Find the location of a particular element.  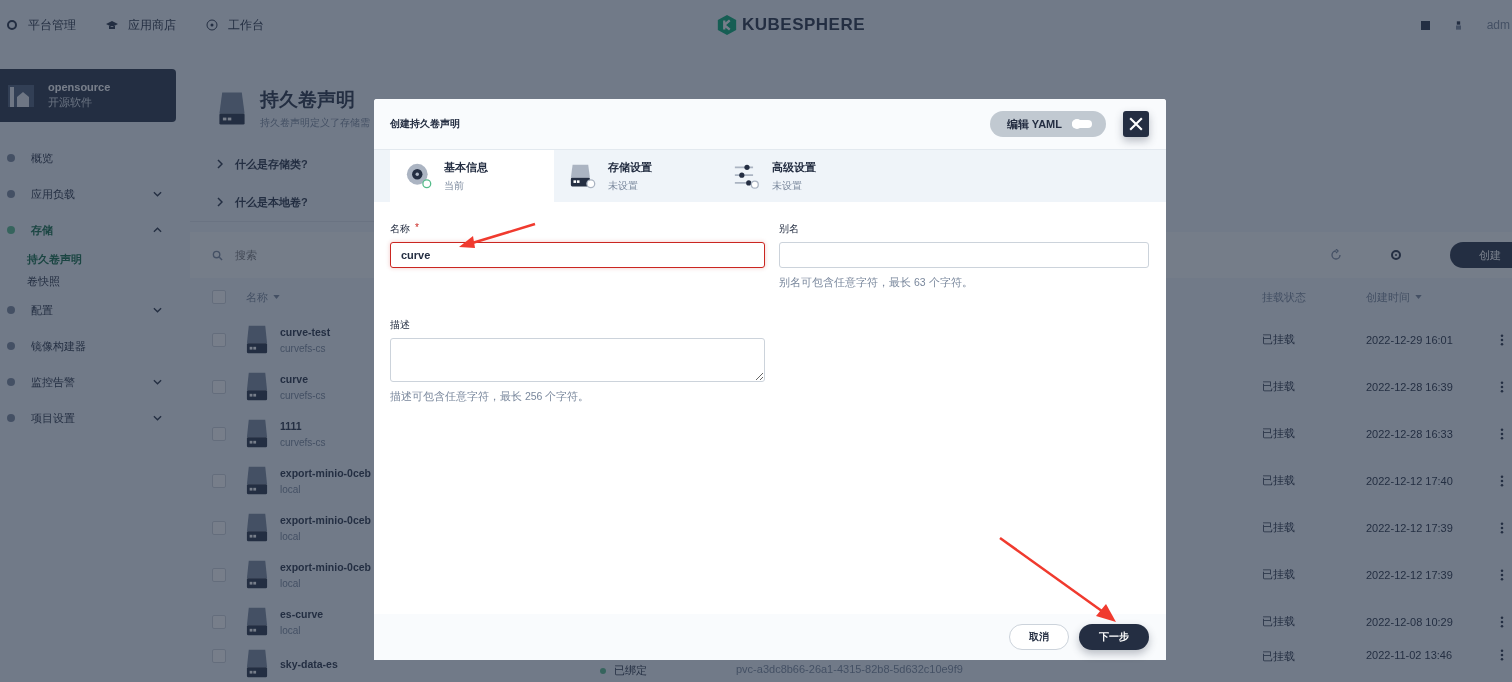

page-title: 持久卷声明 is located at coordinates (308, 100).